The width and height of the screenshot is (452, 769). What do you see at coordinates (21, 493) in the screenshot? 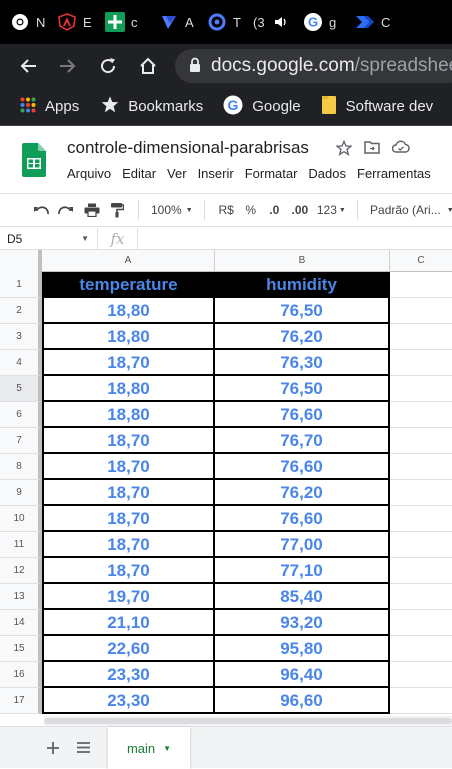
I see `row-header: 9` at bounding box center [21, 493].